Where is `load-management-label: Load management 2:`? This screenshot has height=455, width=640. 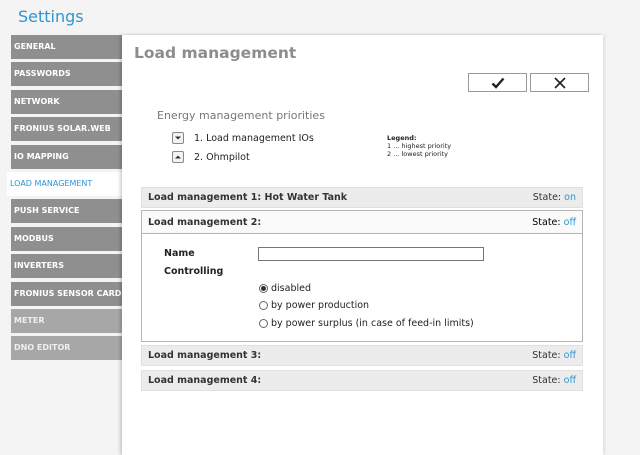 load-management-label: Load management 2: is located at coordinates (205, 222).